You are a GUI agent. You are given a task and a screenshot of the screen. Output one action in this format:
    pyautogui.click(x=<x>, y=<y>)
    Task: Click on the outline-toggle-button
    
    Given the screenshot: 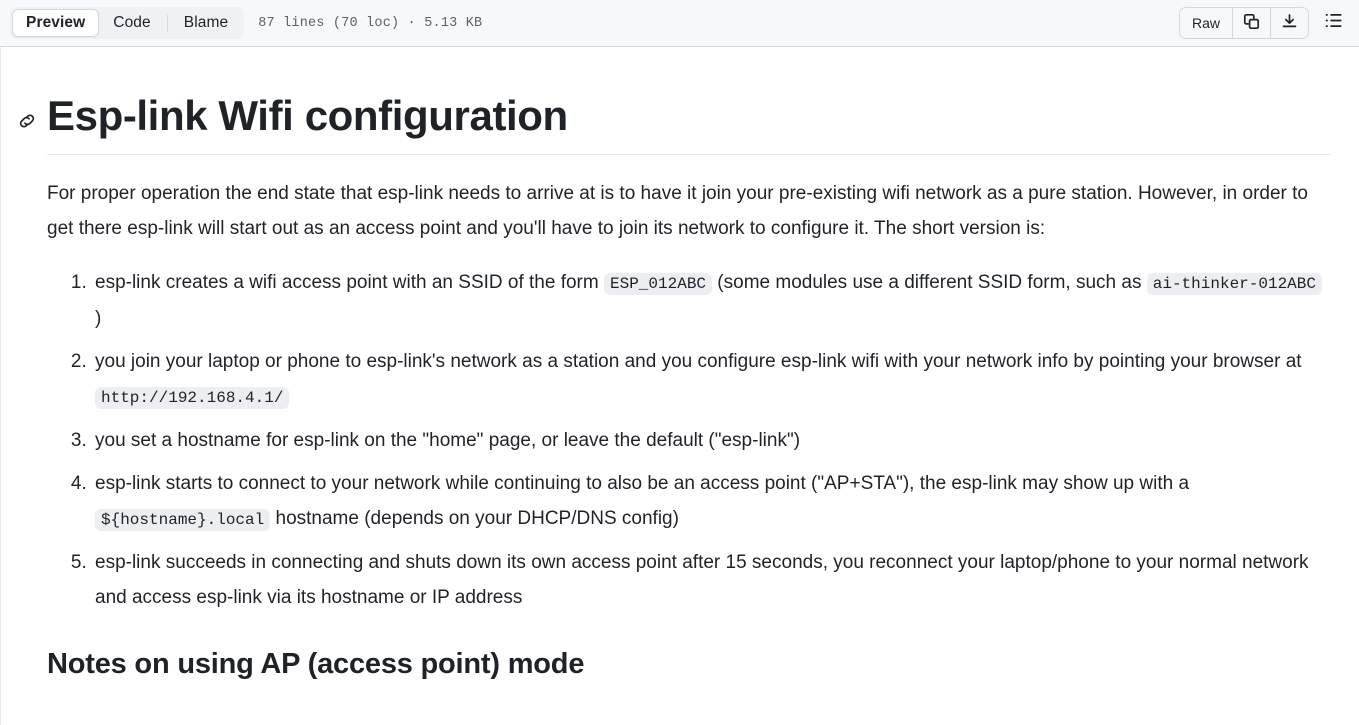 What is the action you would take?
    pyautogui.click(x=1333, y=23)
    